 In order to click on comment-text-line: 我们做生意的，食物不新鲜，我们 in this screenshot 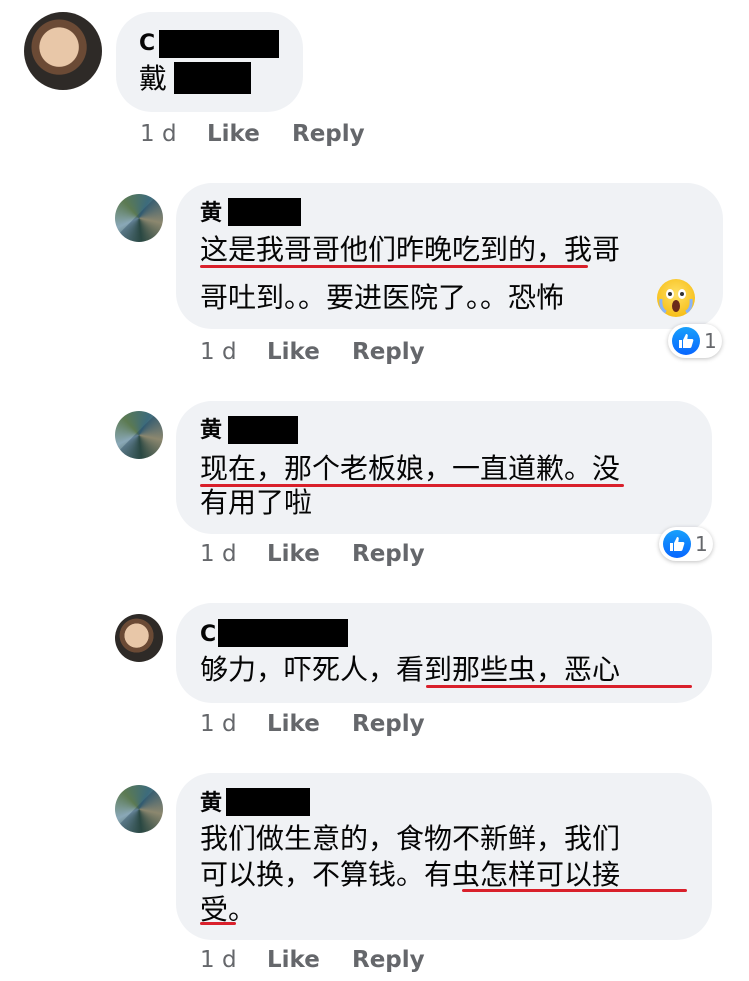, I will do `click(410, 838)`.